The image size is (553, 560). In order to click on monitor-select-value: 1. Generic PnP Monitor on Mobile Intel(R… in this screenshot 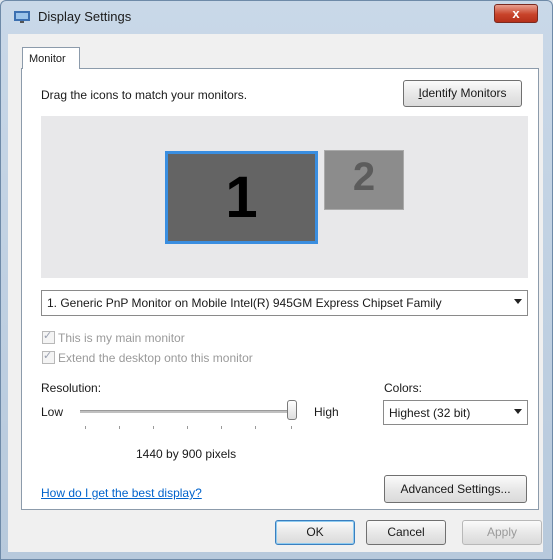, I will do `click(244, 303)`.